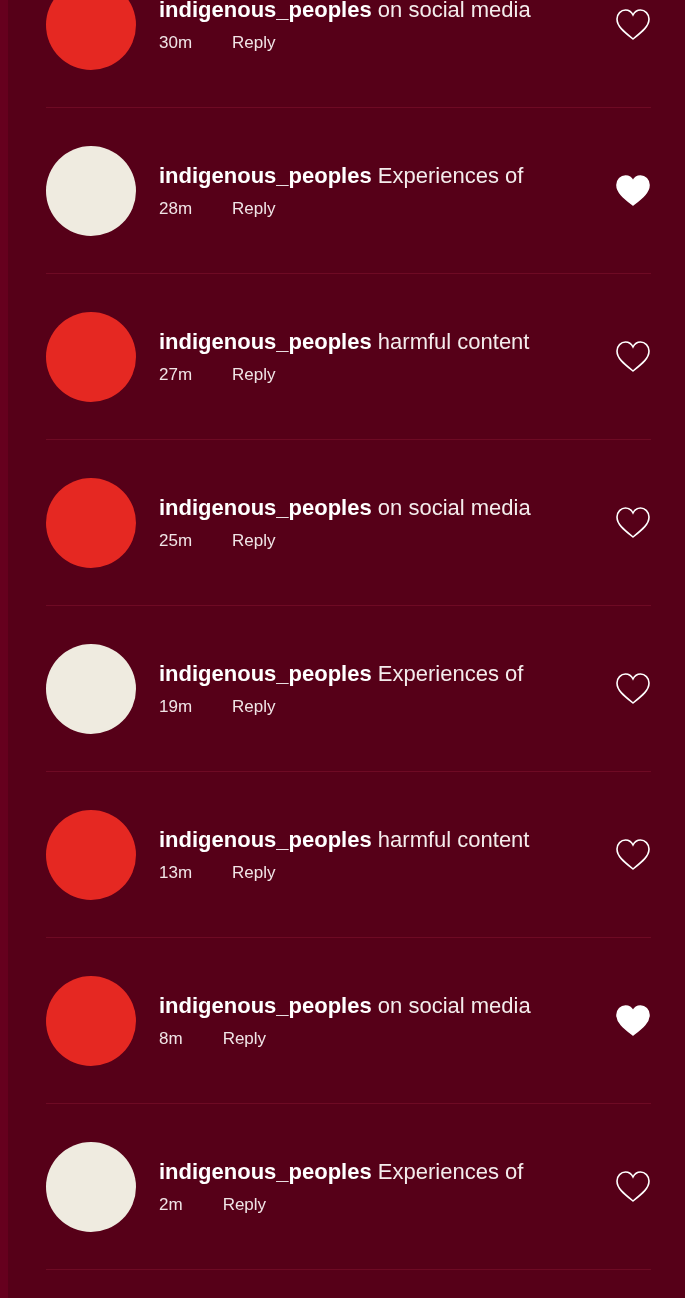 The height and width of the screenshot is (1298, 685). I want to click on timestamp: 8m, so click(171, 1038).